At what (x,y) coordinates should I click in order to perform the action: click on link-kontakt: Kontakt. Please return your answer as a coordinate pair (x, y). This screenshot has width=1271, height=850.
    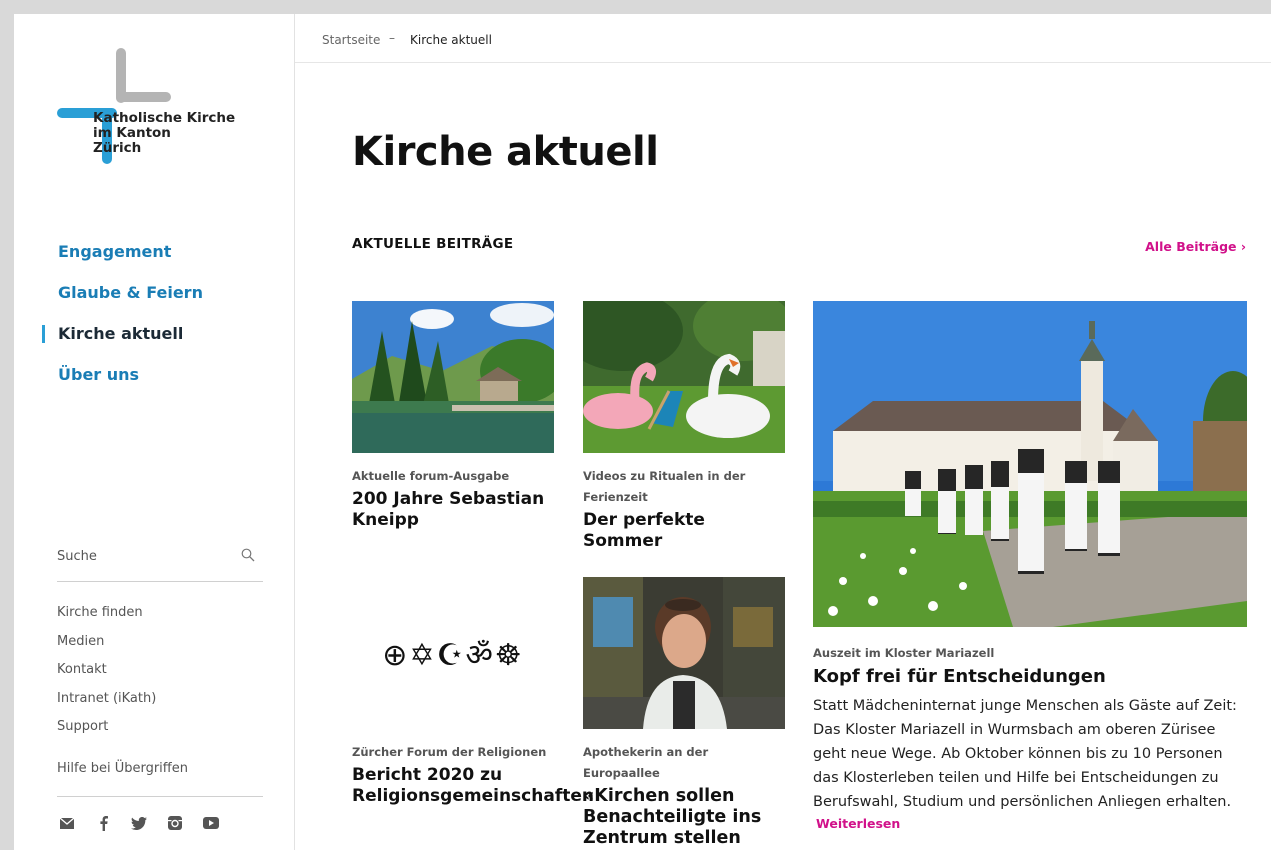
    Looking at the image, I should click on (106, 675).